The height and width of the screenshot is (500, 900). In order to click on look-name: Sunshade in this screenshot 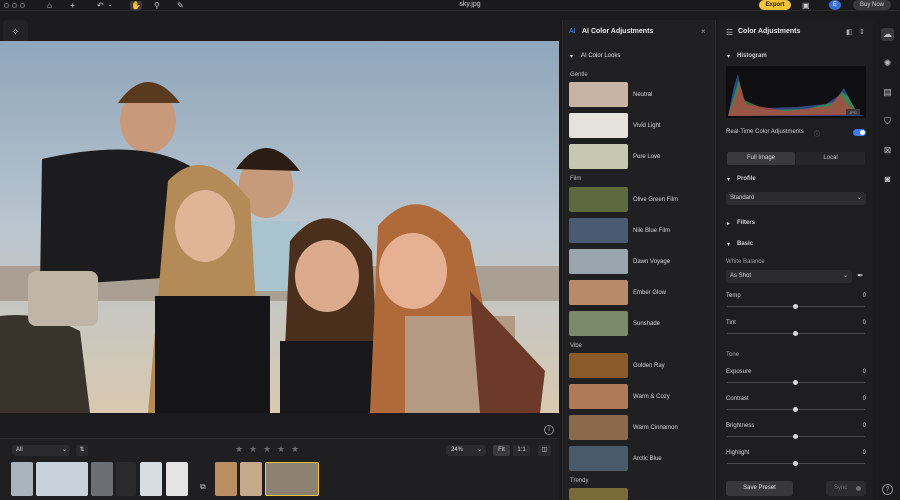, I will do `click(646, 324)`.